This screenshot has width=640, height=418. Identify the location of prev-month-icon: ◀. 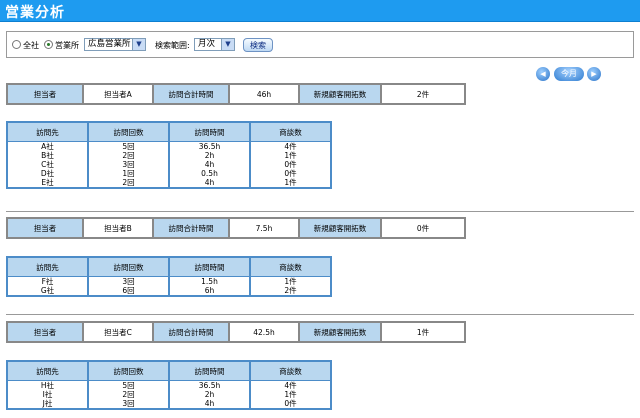
(543, 74).